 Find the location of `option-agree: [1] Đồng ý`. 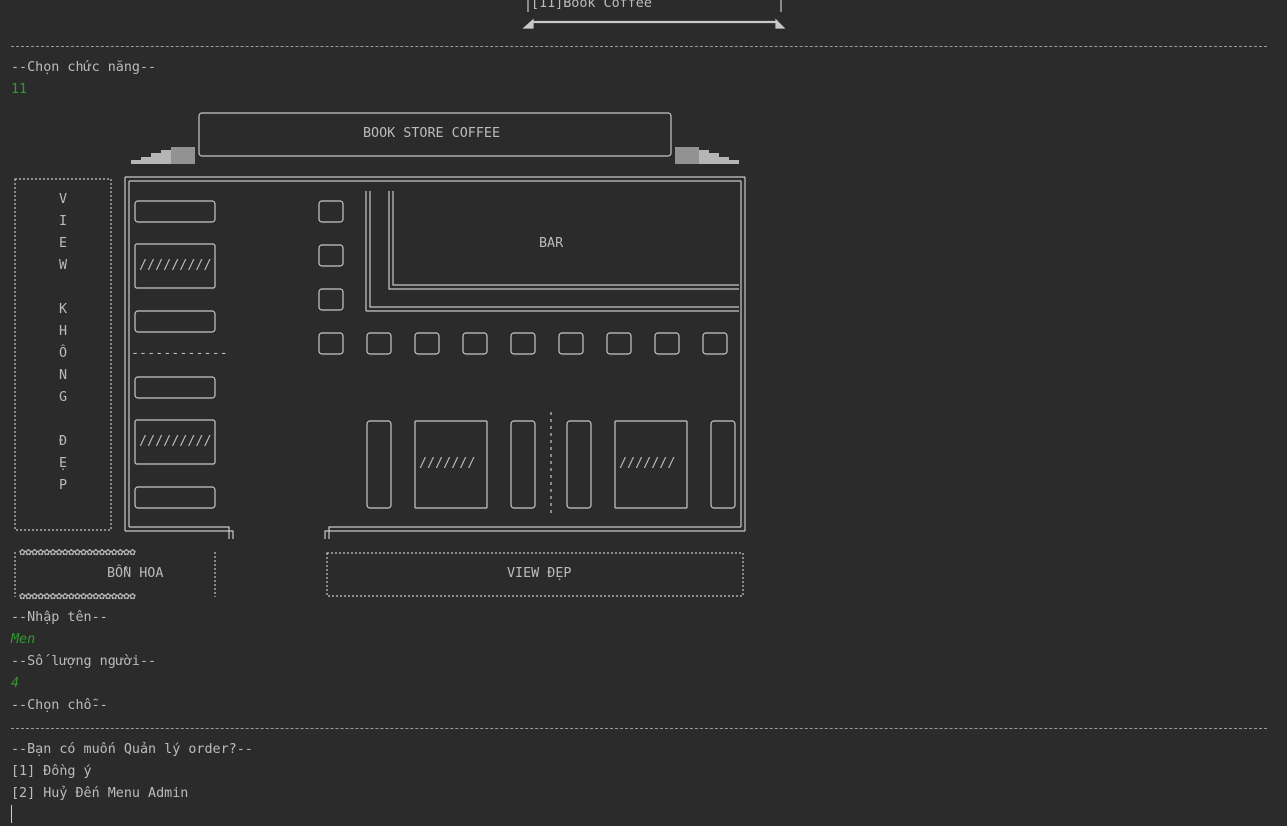

option-agree: [1] Đồng ý is located at coordinates (51, 771).